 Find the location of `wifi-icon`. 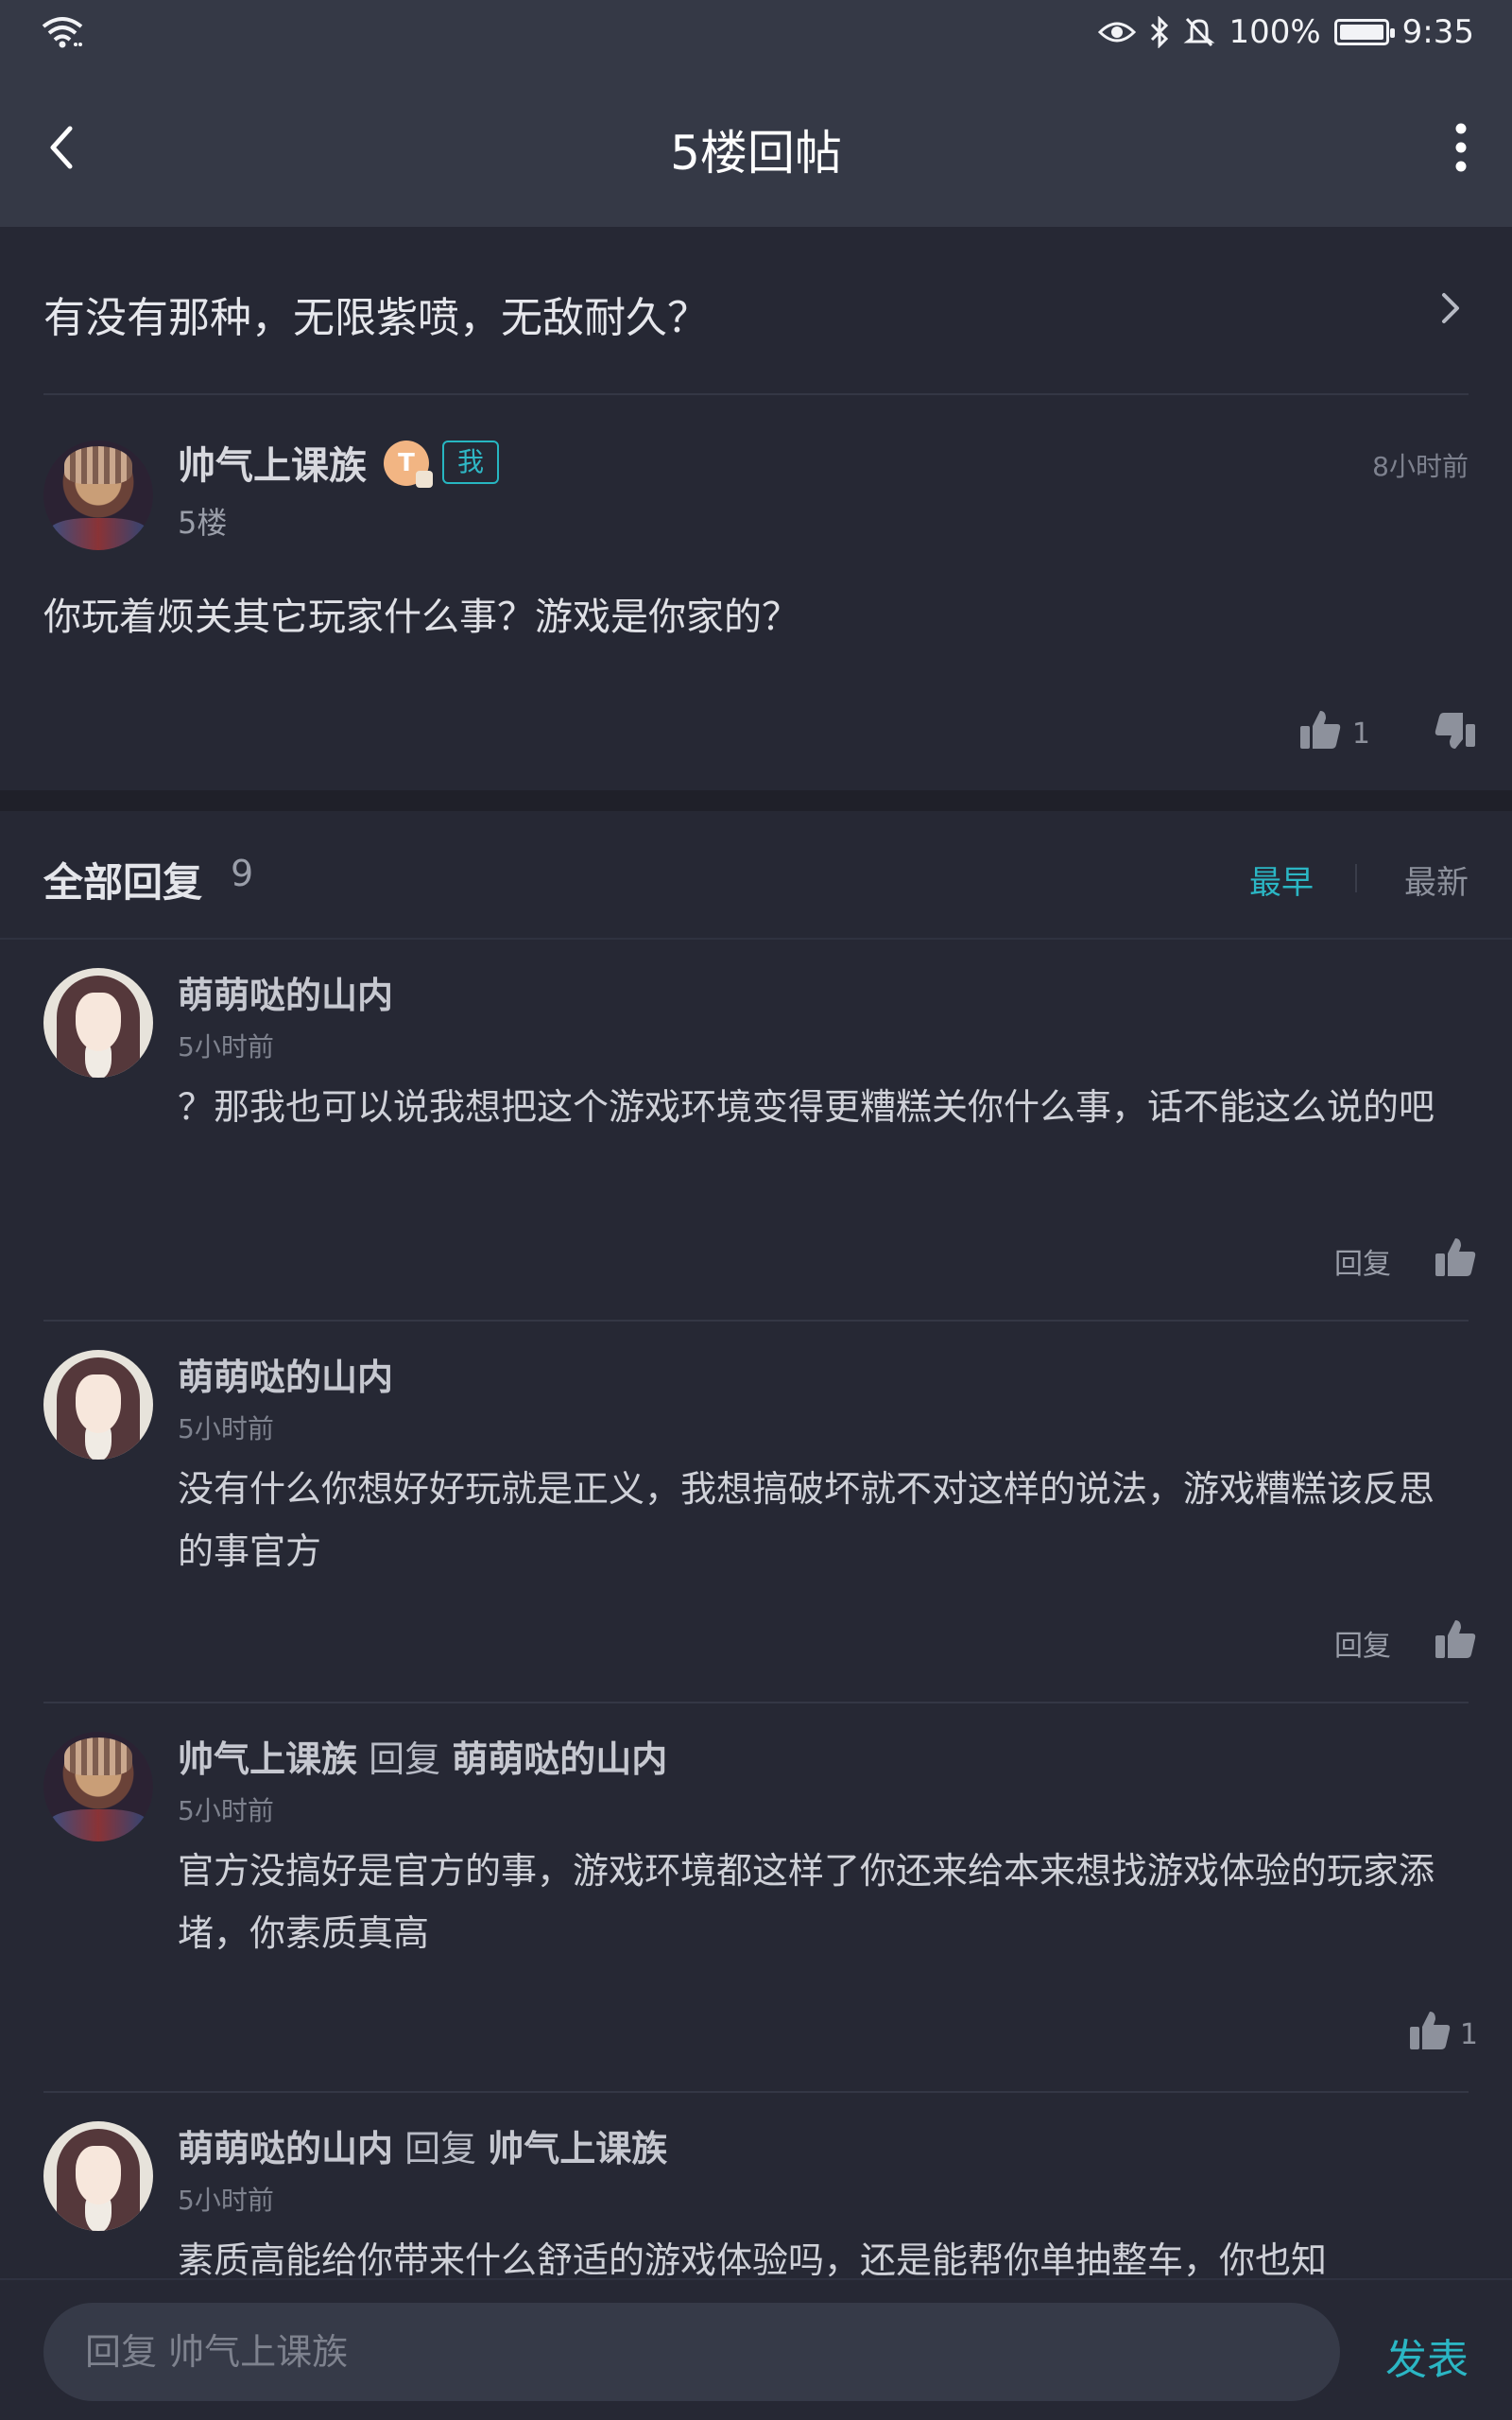

wifi-icon is located at coordinates (62, 34).